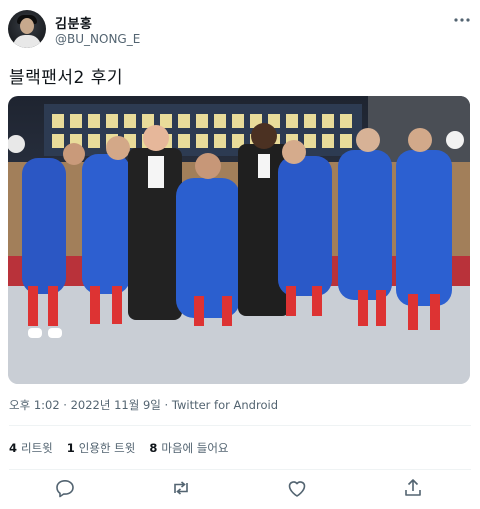 The height and width of the screenshot is (509, 480). What do you see at coordinates (195, 448) in the screenshot?
I see `likes-label: 마음에 들어요` at bounding box center [195, 448].